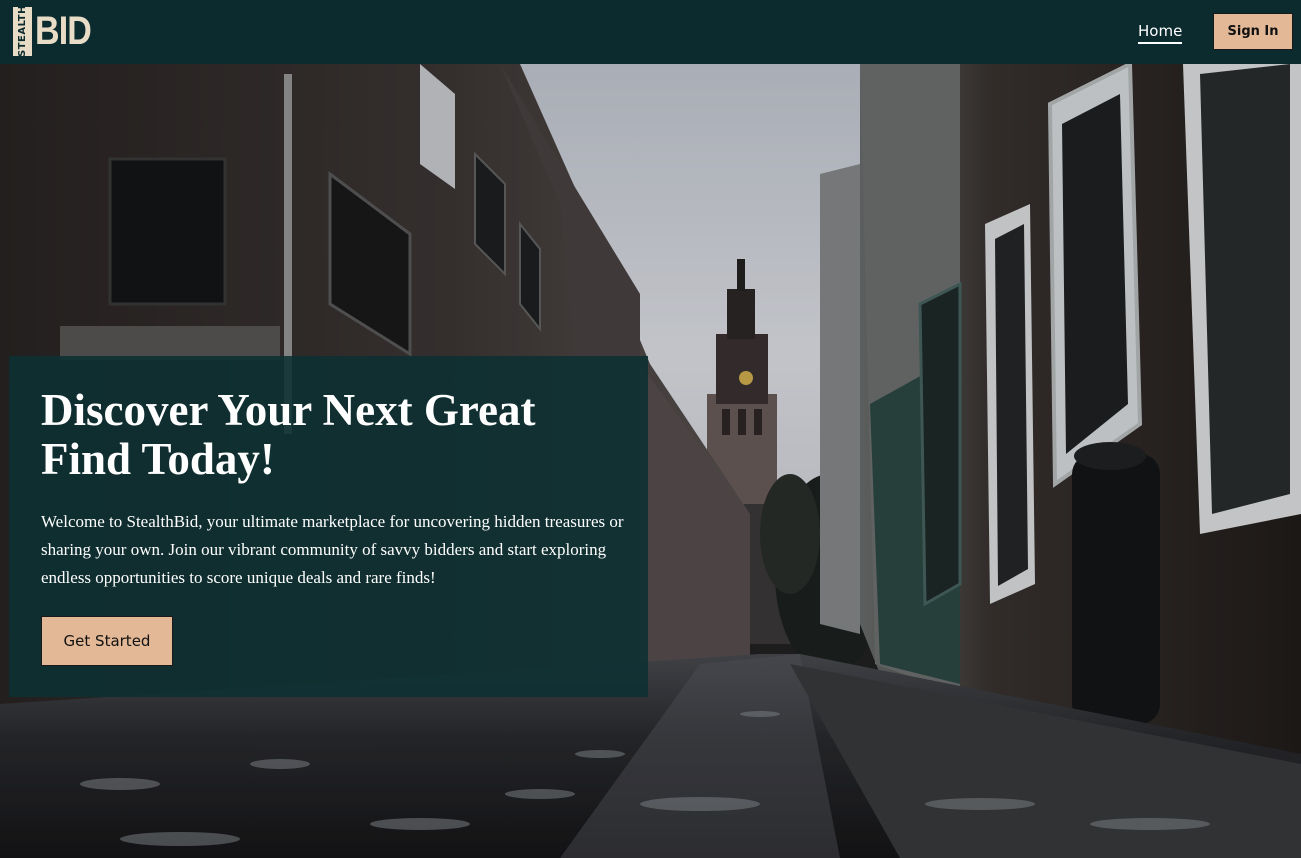 The image size is (1301, 858). What do you see at coordinates (1160, 33) in the screenshot?
I see `nav-home-link: Home` at bounding box center [1160, 33].